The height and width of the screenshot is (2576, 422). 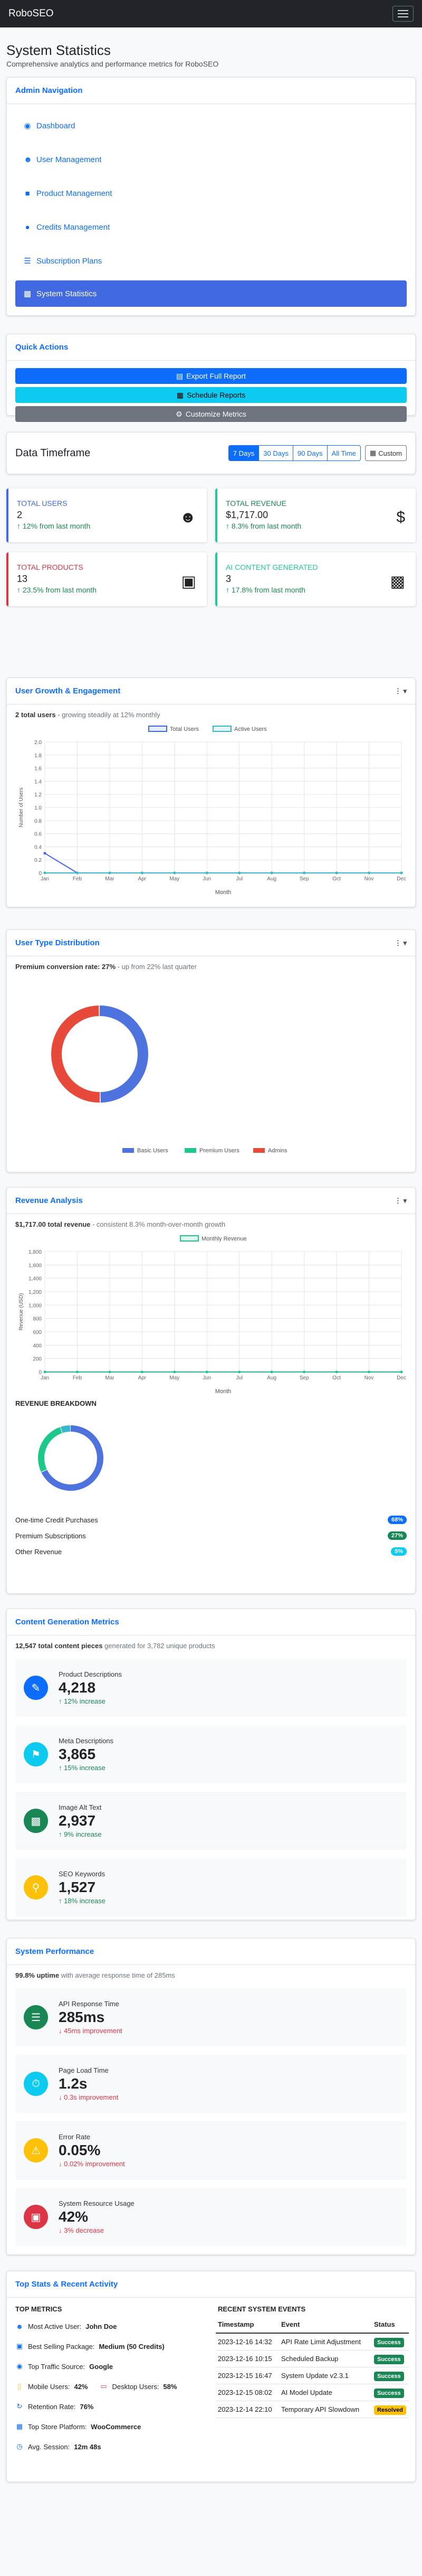 I want to click on metric-change: ↑ 15% increase, so click(x=82, y=1768).